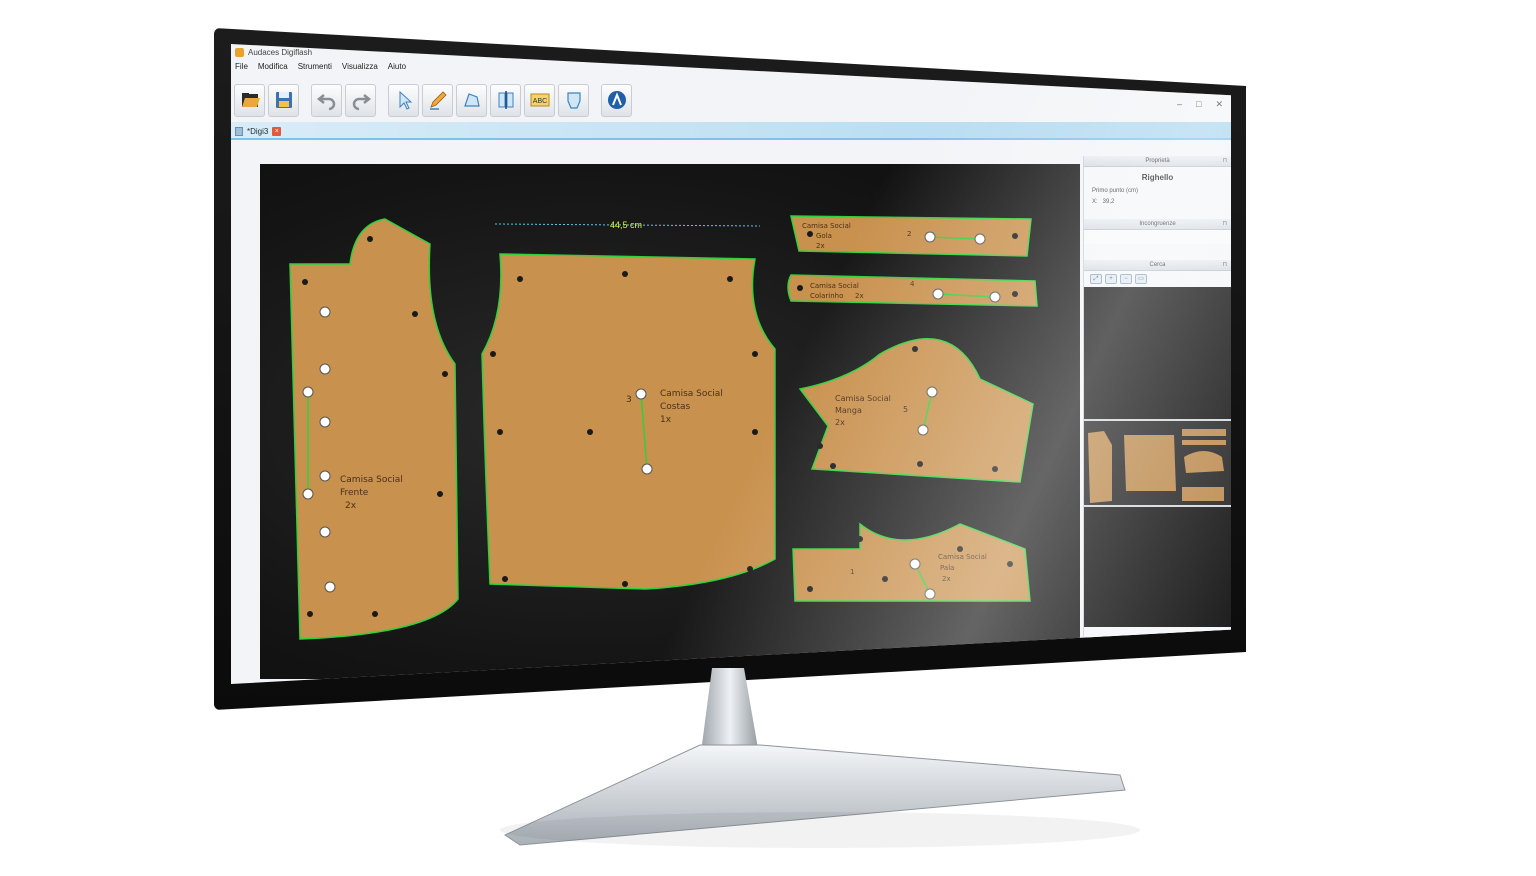 The width and height of the screenshot is (1536, 876). I want to click on document-tab: *Digi3 ×, so click(258, 131).